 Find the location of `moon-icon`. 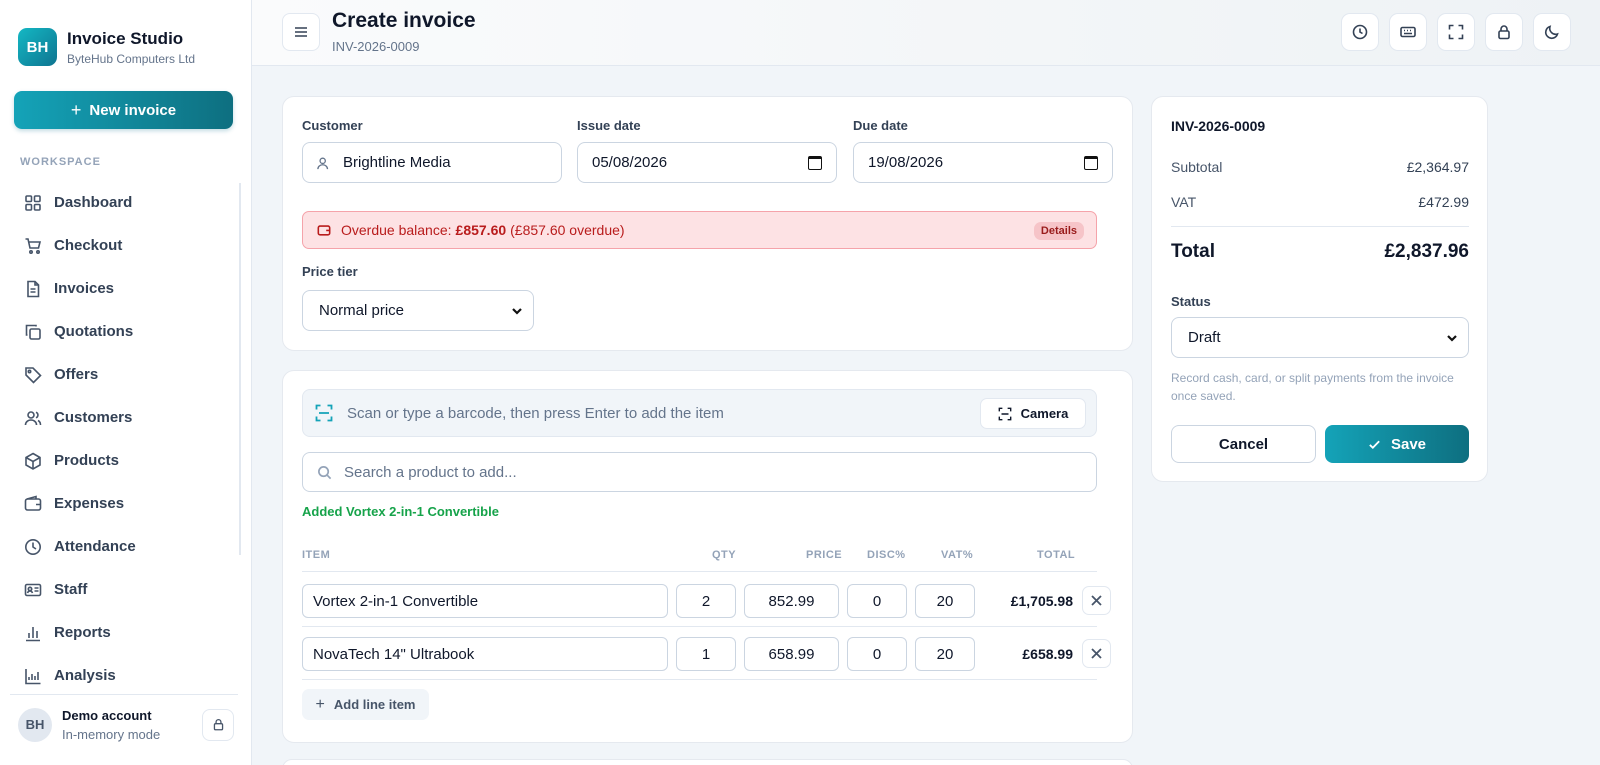

moon-icon is located at coordinates (1551, 32).